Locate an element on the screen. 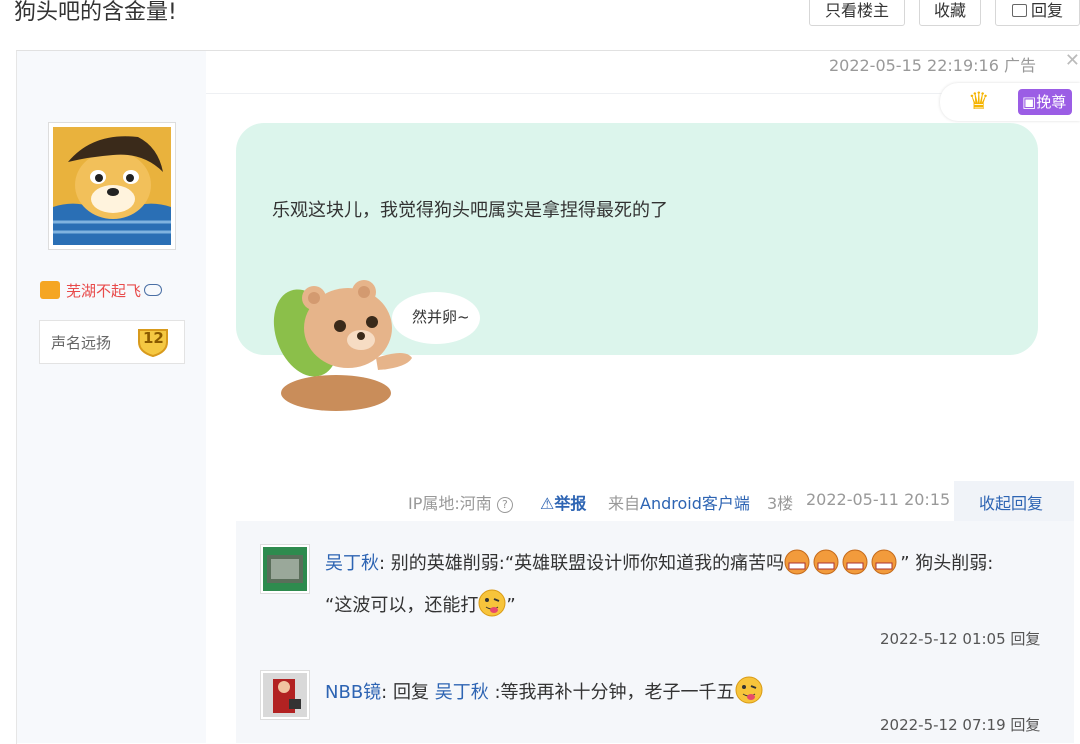 The width and height of the screenshot is (1080, 744). reply-label: 回复 is located at coordinates (1046, 10).